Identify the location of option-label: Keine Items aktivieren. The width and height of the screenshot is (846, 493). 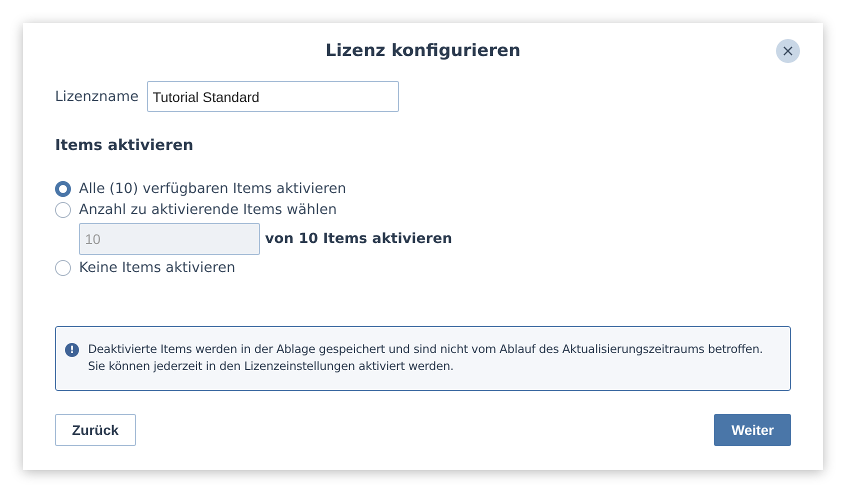
(157, 268).